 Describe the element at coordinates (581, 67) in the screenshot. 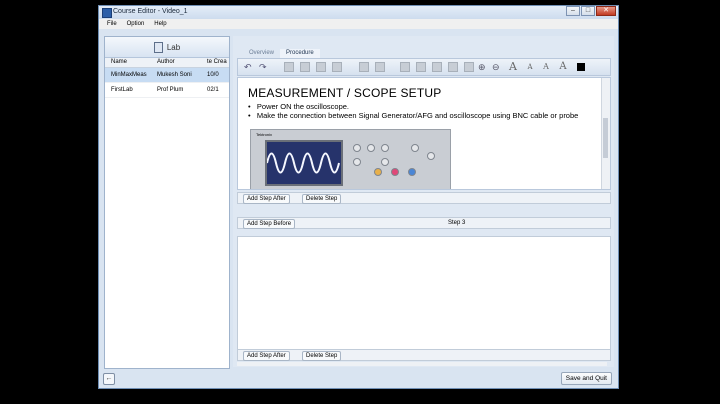

I see `text-color-swatch` at that location.